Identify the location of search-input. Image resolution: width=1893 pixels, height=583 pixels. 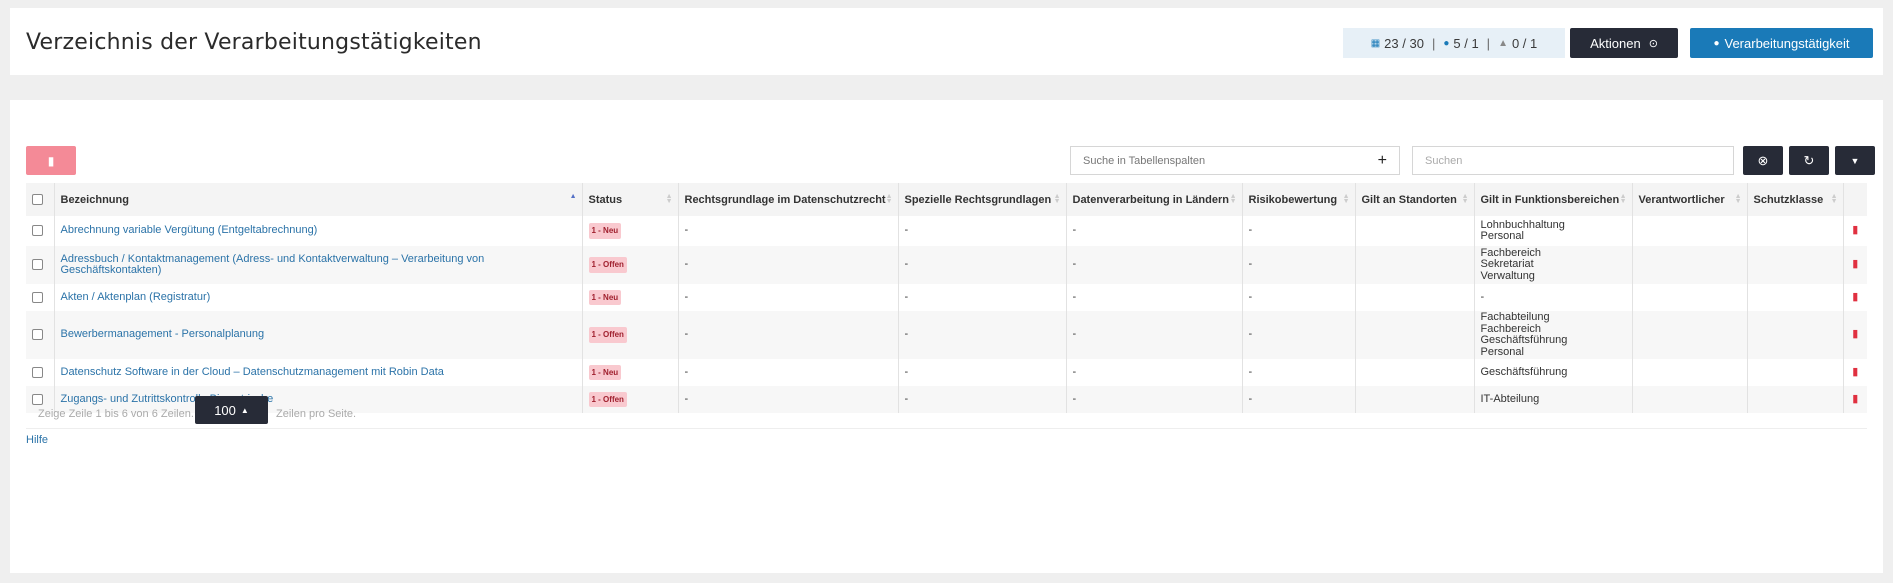
(1573, 160).